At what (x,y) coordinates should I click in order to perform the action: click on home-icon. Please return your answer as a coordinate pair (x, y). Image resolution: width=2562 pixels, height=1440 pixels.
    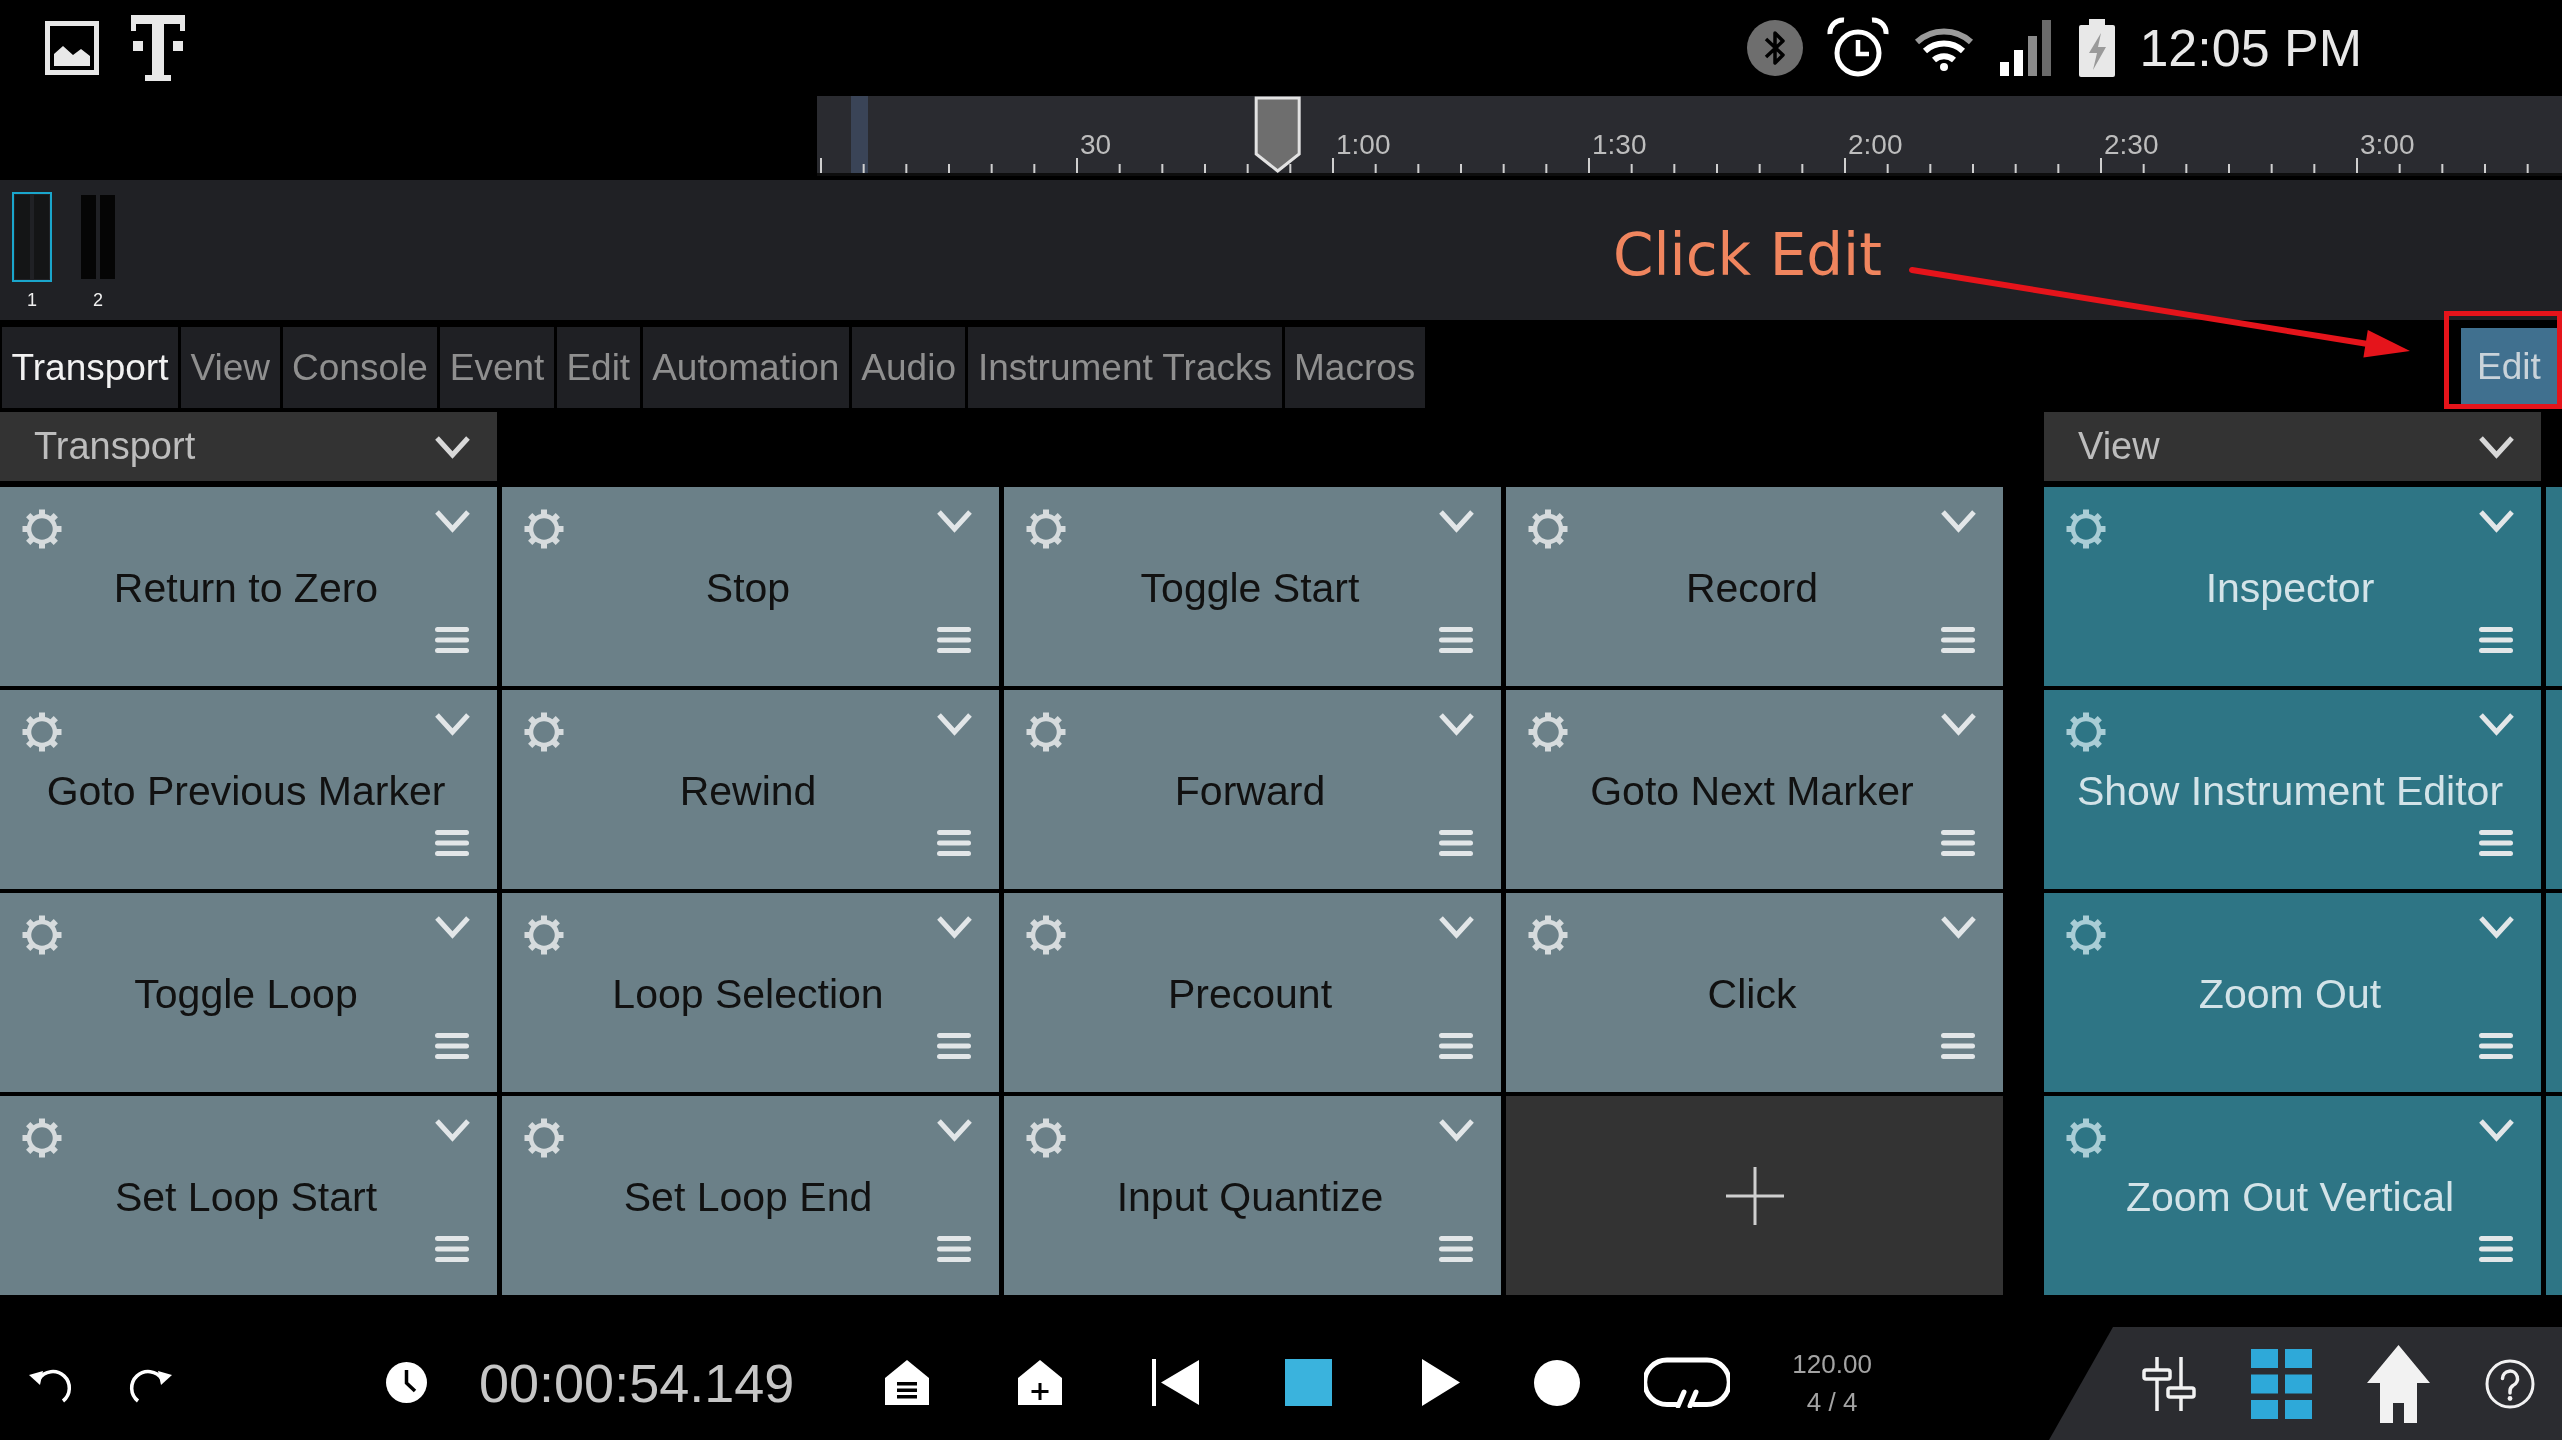
    Looking at the image, I should click on (2398, 1383).